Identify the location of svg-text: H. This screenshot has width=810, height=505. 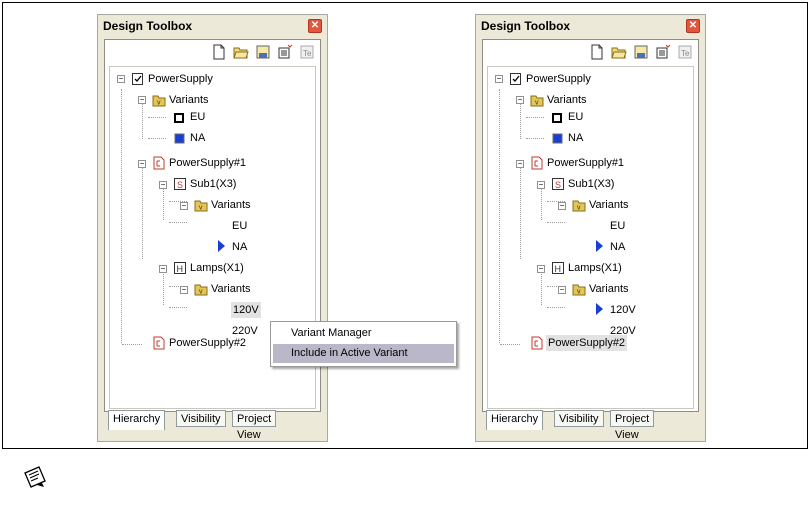
(558, 269).